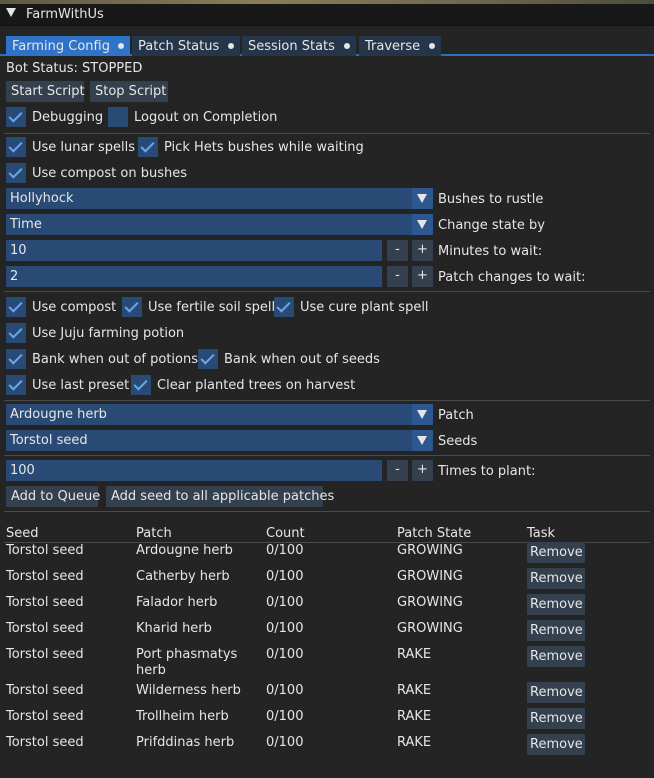 This screenshot has width=654, height=778. Describe the element at coordinates (16, 333) in the screenshot. I see `juju-potion-checkbox` at that location.